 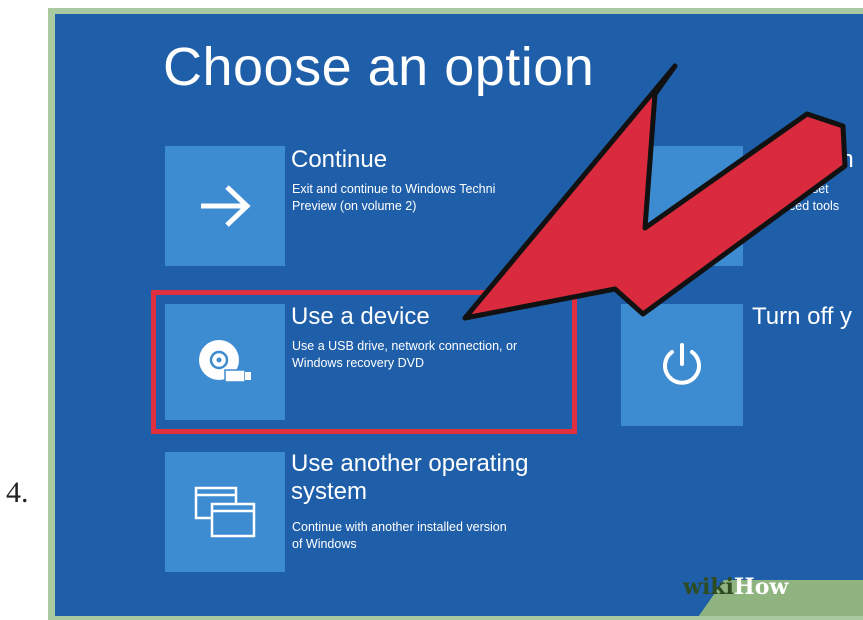 I want to click on watermark-part-2: How, so click(x=761, y=587).